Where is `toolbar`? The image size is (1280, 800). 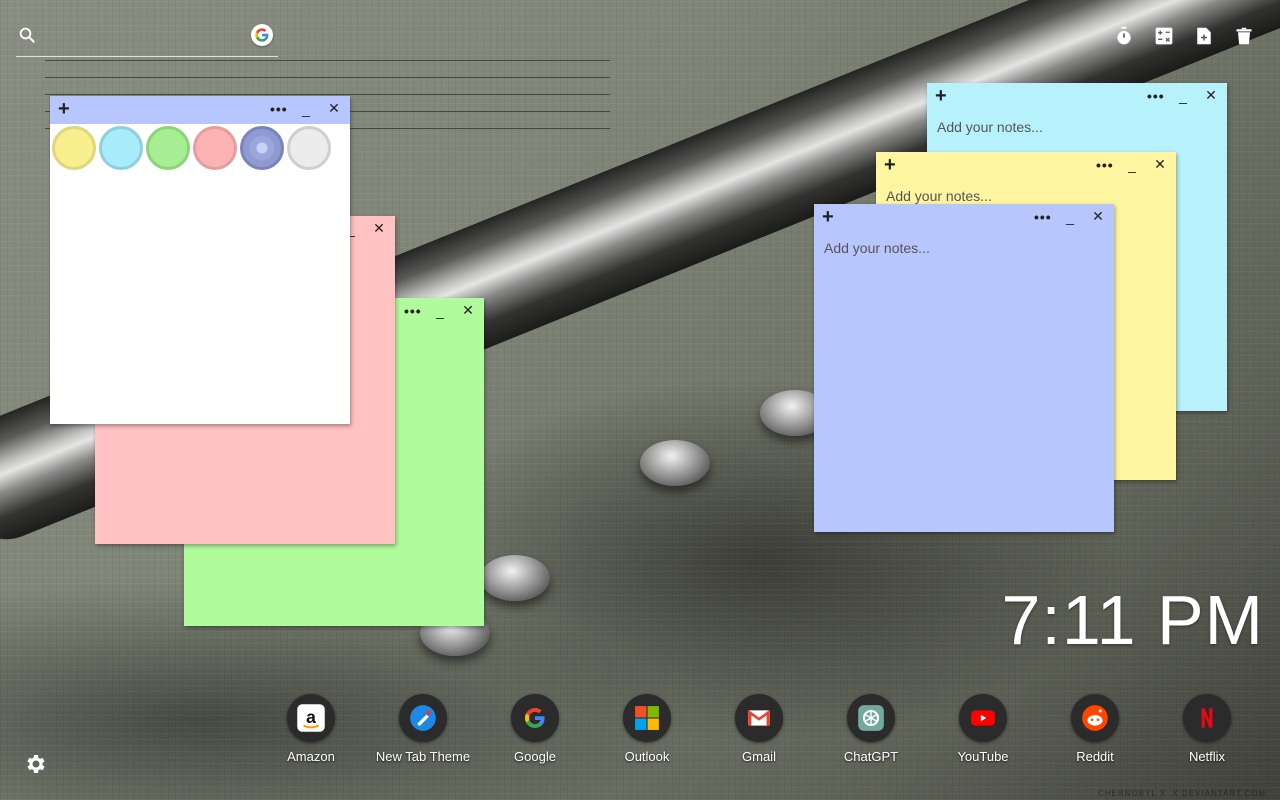 toolbar is located at coordinates (1184, 36).